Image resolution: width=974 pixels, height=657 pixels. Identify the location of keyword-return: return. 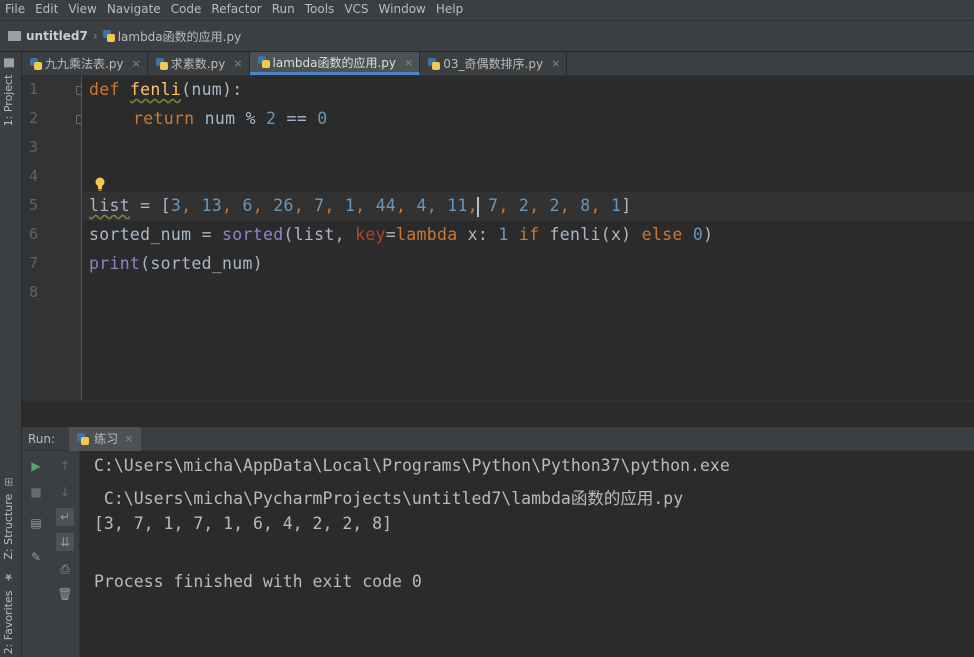
(164, 118).